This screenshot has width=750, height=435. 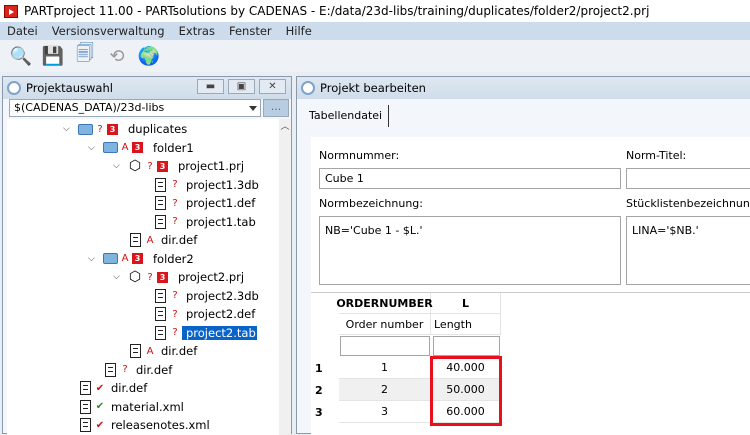 I want to click on tree-item: ? dir.def, so click(x=137, y=370).